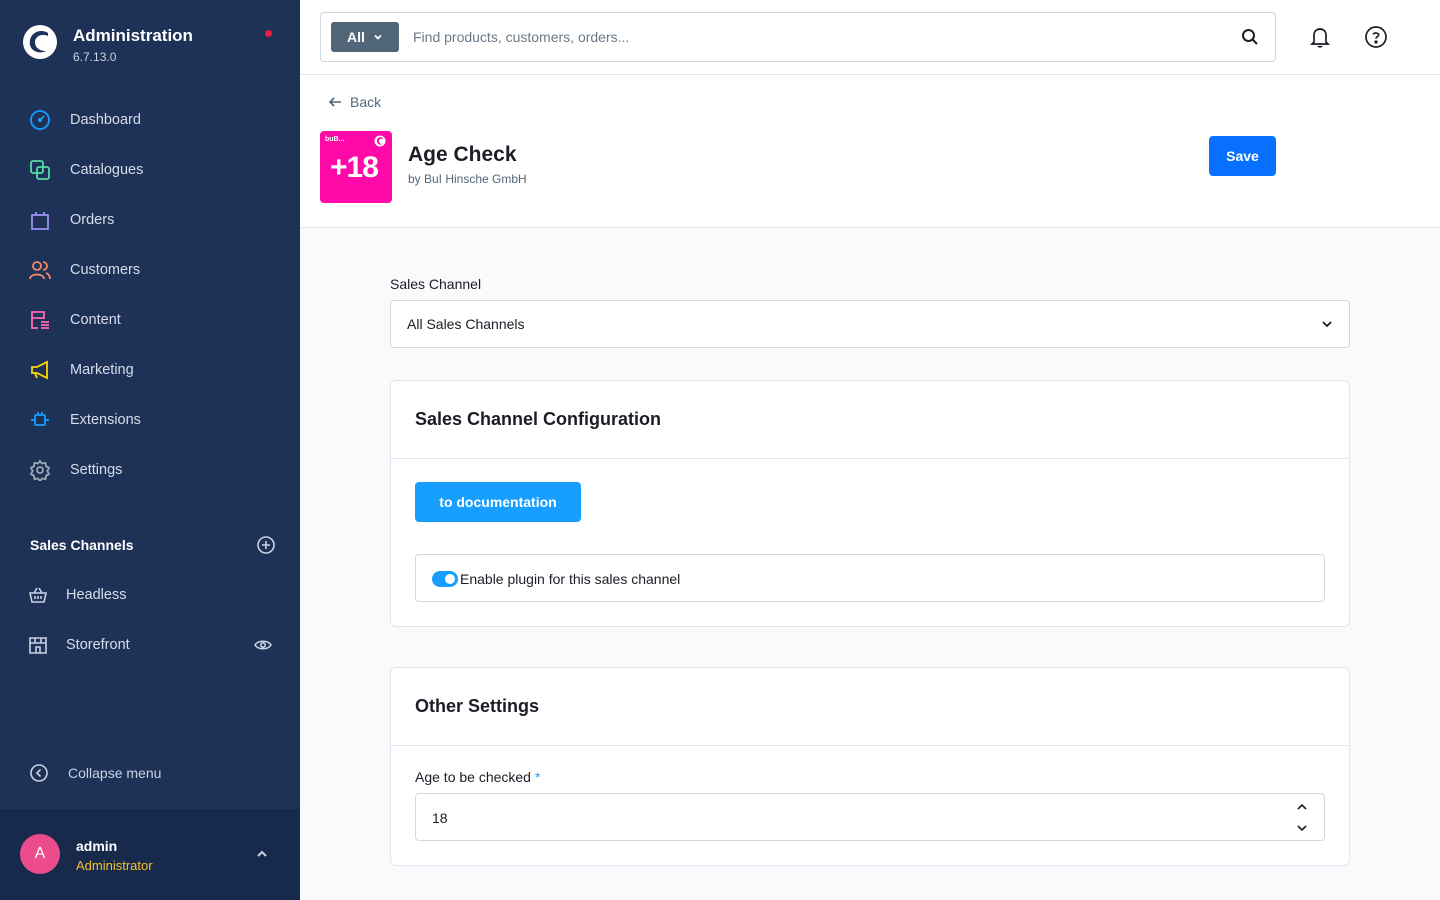  Describe the element at coordinates (82, 545) in the screenshot. I see `sales-channels-title: Sales Channels` at that location.